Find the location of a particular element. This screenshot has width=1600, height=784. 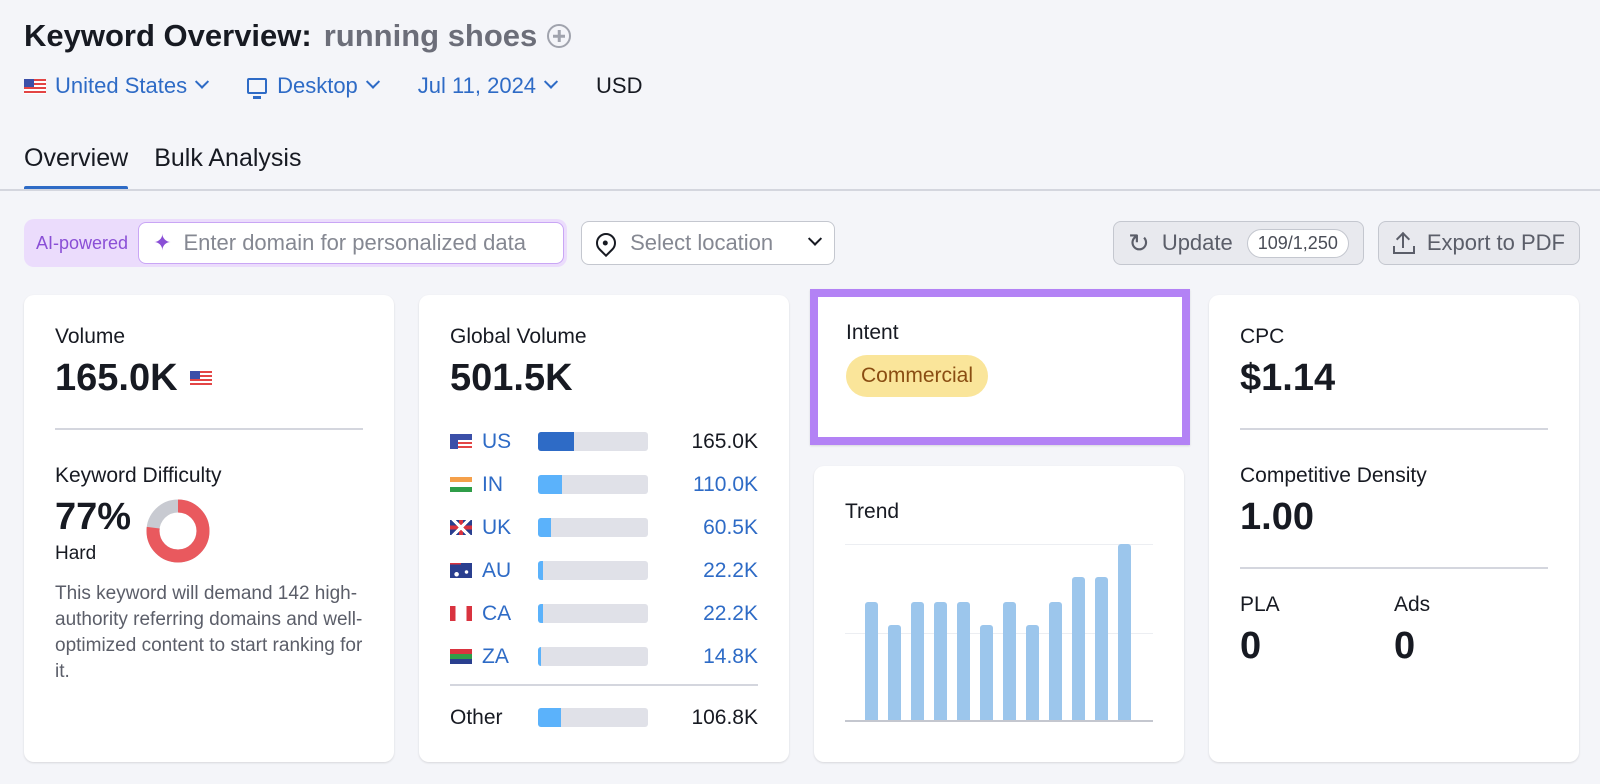

cpc-label: CPC is located at coordinates (1262, 336).